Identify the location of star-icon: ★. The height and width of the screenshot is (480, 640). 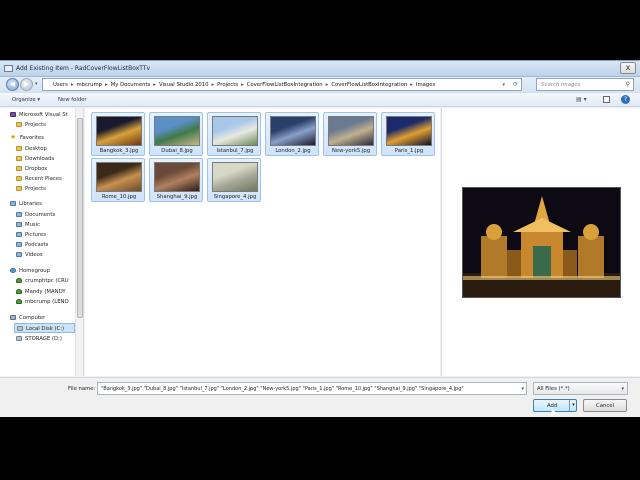
(13, 137).